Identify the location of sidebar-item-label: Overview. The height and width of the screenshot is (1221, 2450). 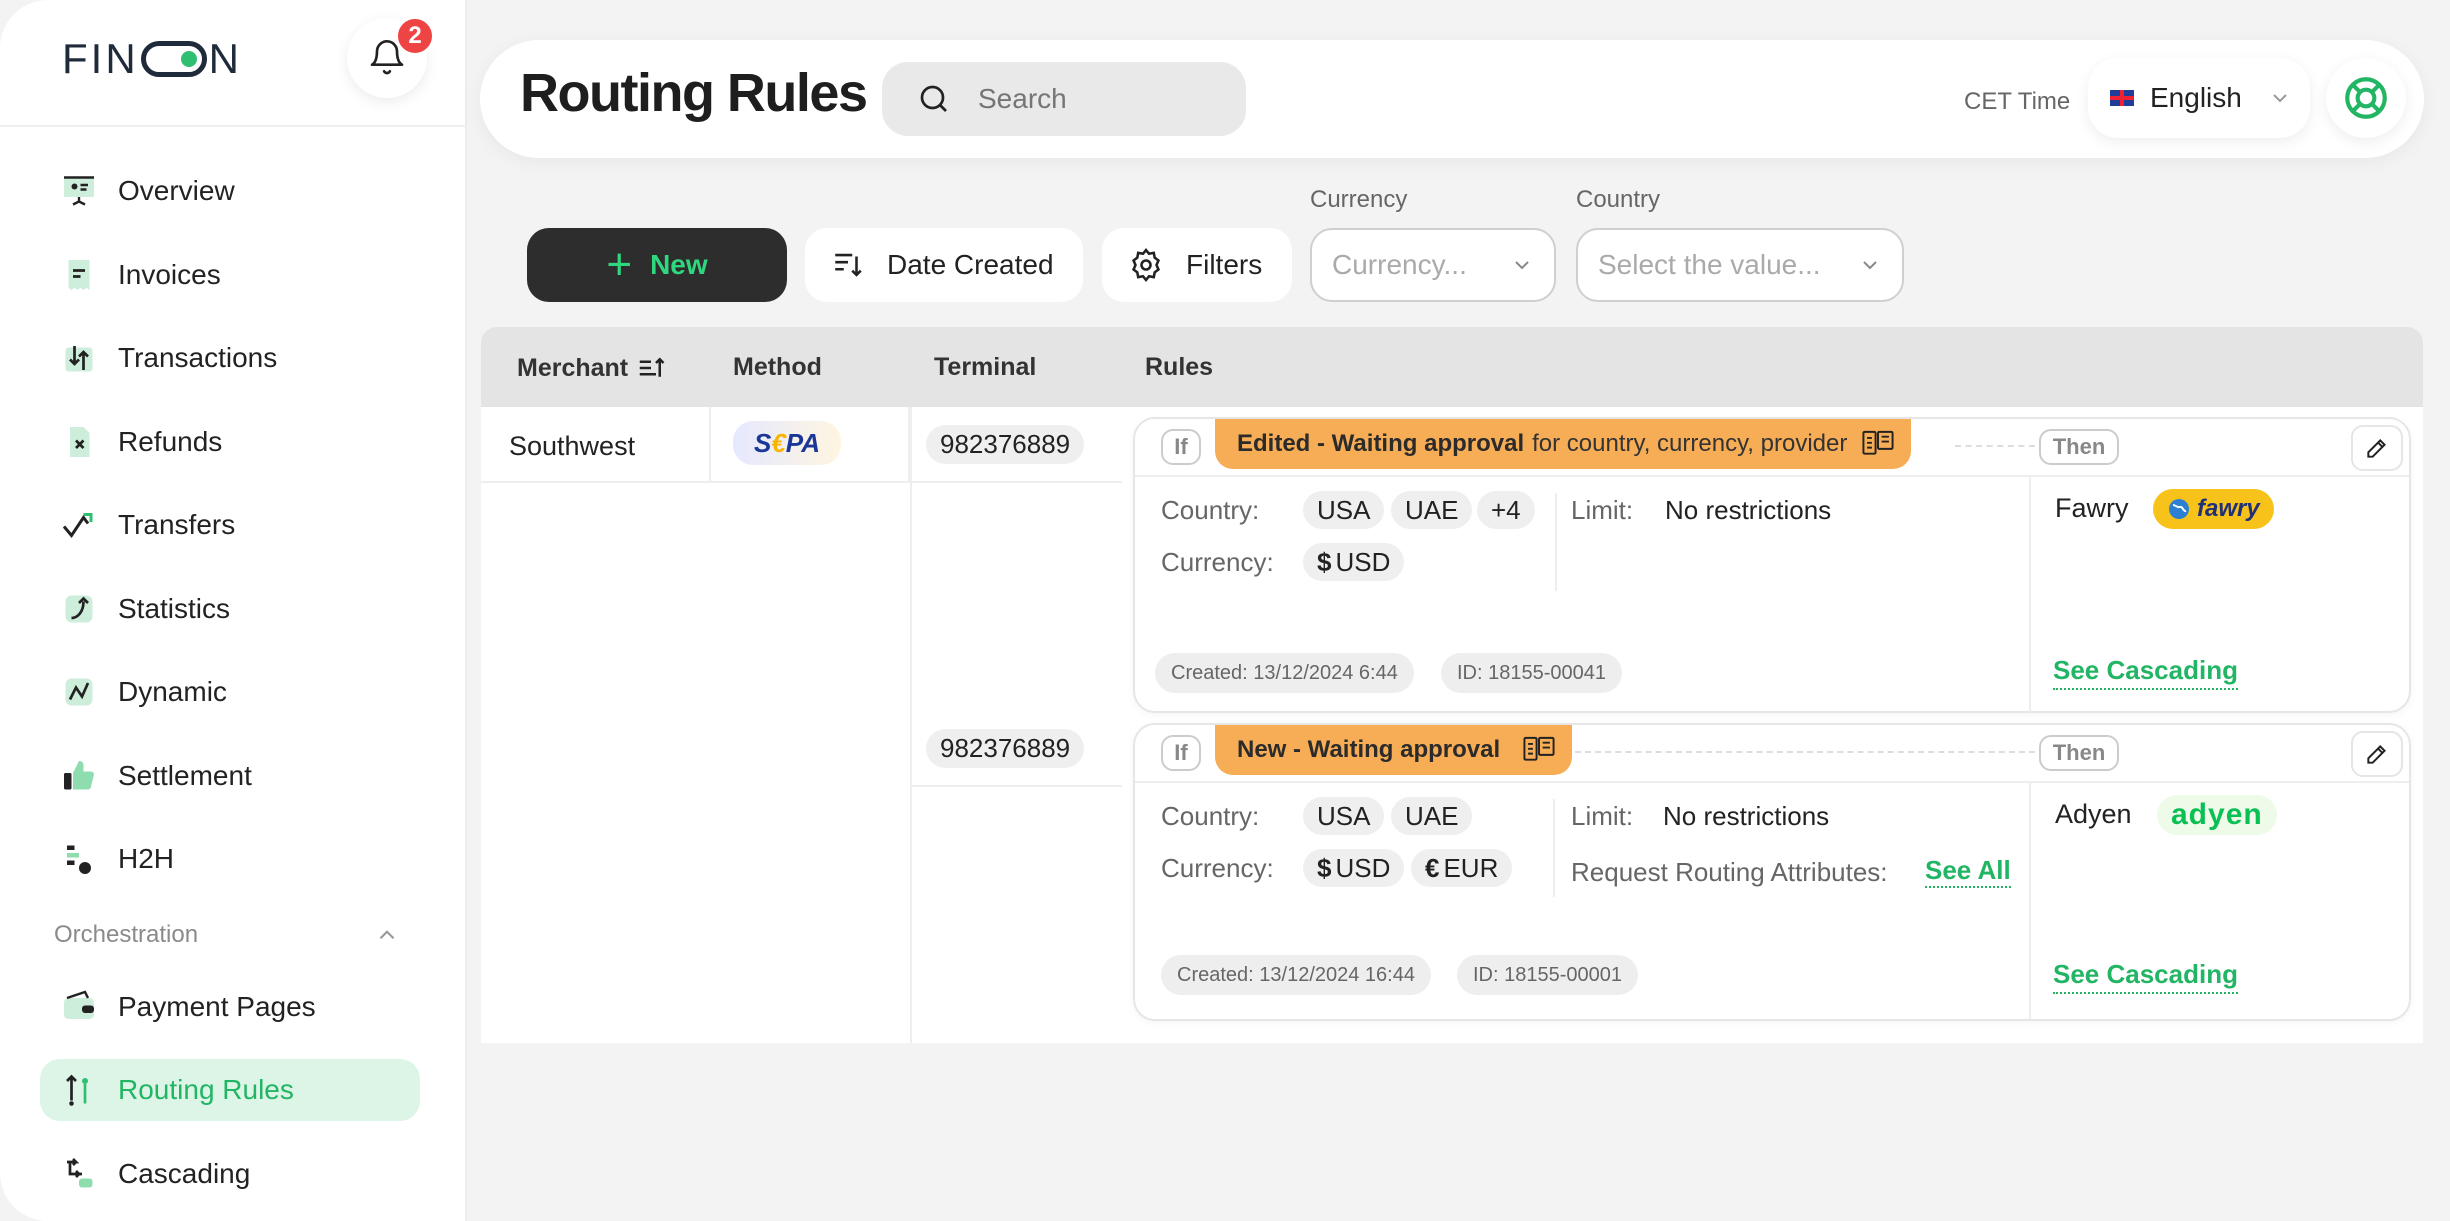
(176, 190).